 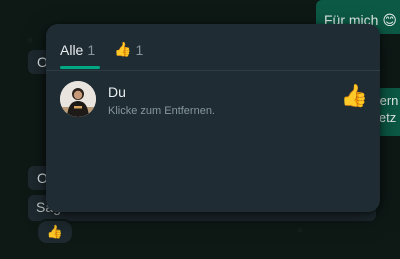 What do you see at coordinates (72, 50) in the screenshot?
I see `tab-label: Alle` at bounding box center [72, 50].